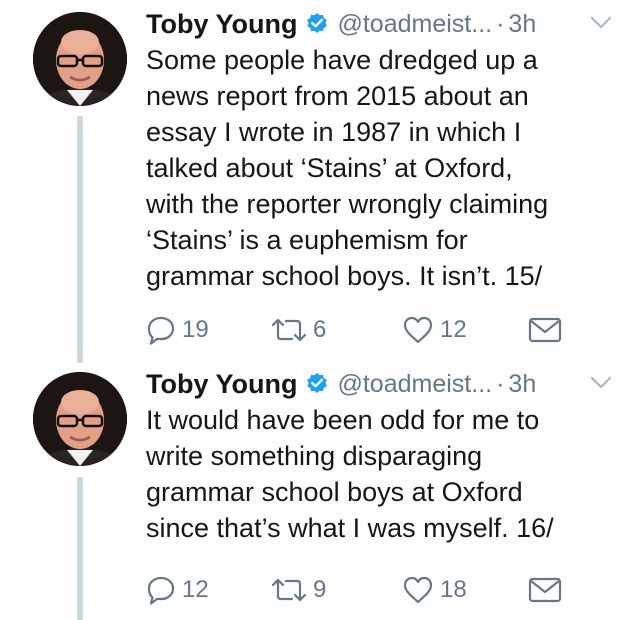 This screenshot has width=640, height=620. Describe the element at coordinates (177, 590) in the screenshot. I see `reply-button: 12` at that location.